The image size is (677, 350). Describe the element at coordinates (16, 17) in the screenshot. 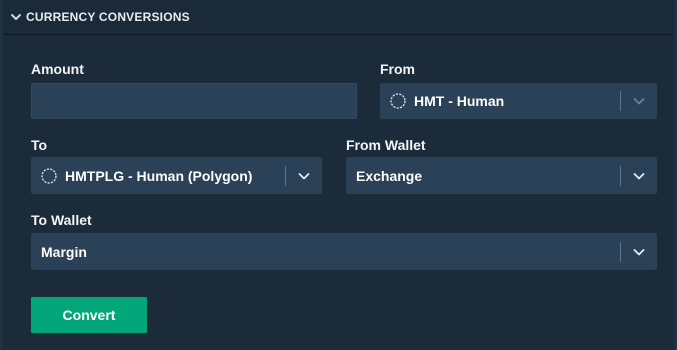

I see `collapse-chevron-icon` at that location.